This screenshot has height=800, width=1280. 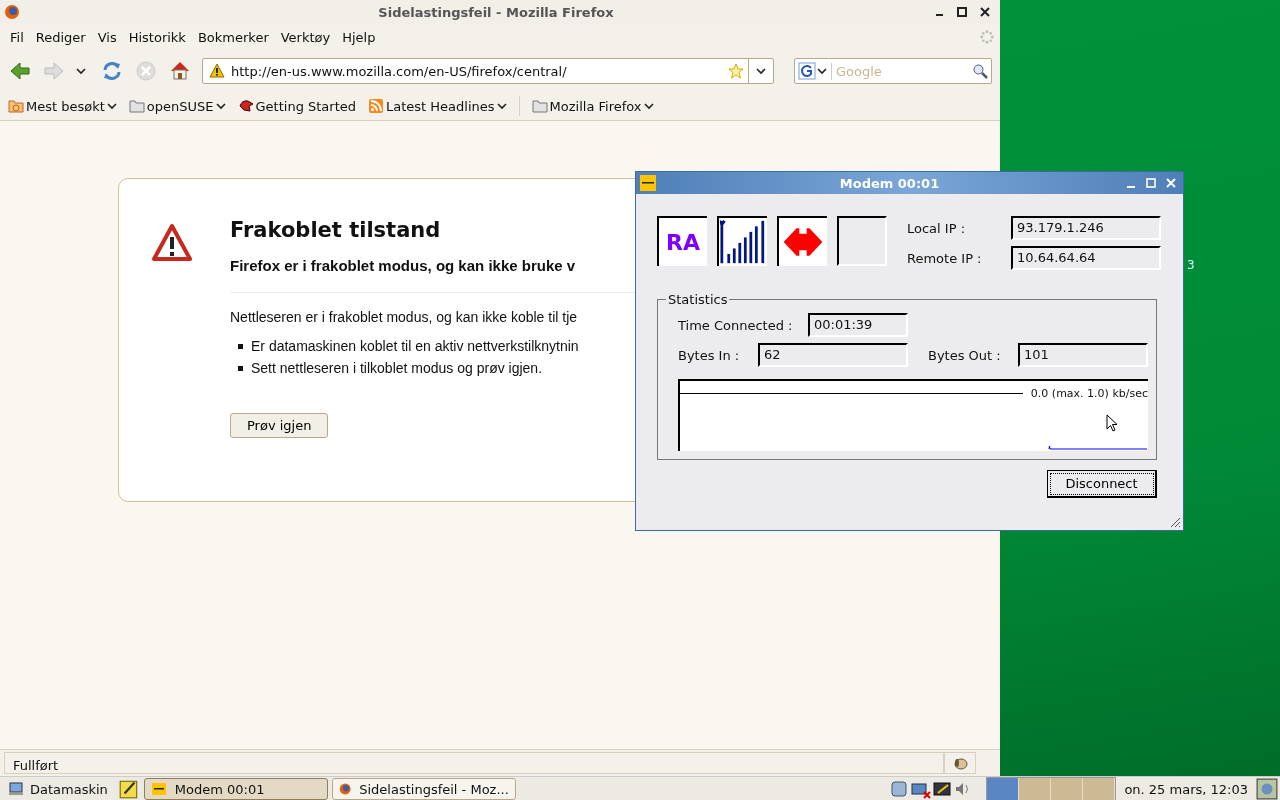 I want to click on error-title: Frakoblet tilstand, so click(x=335, y=230).